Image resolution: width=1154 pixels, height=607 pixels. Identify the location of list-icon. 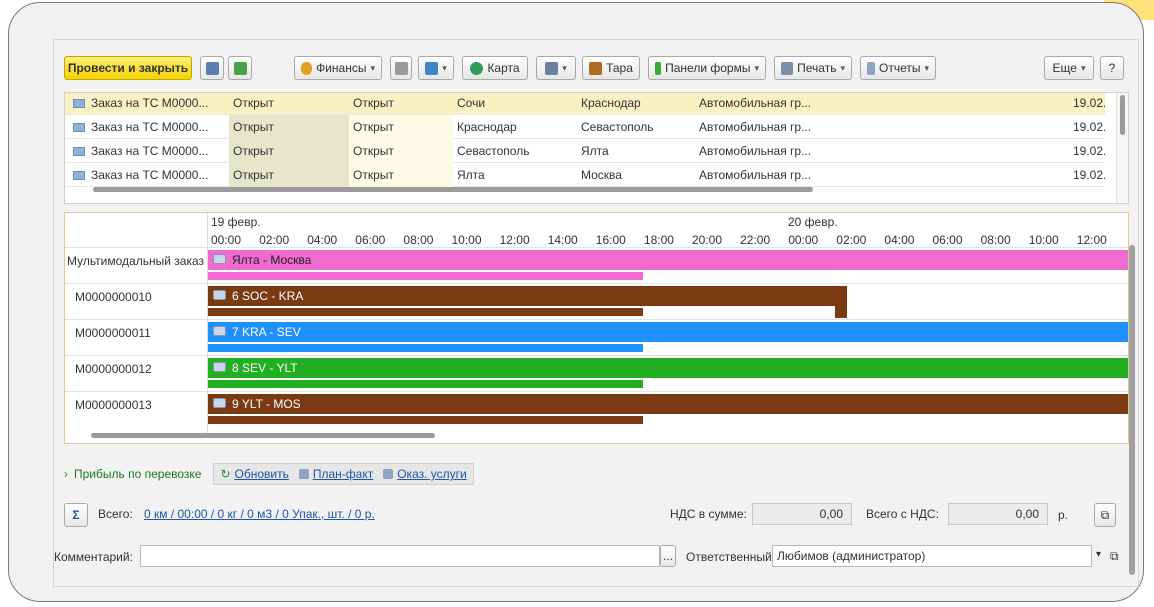
(401, 68).